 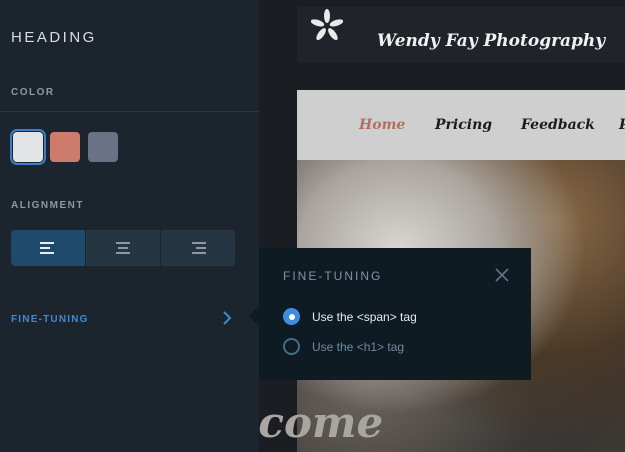 I want to click on alignment-button-group, so click(x=123, y=248).